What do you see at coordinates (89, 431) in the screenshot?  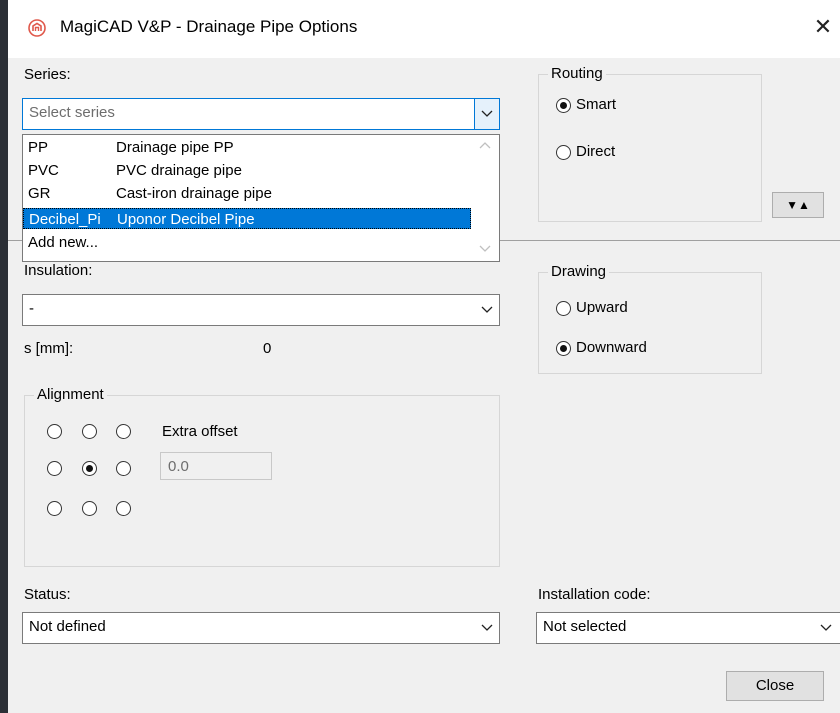 I see `alignment-top-center-radio` at bounding box center [89, 431].